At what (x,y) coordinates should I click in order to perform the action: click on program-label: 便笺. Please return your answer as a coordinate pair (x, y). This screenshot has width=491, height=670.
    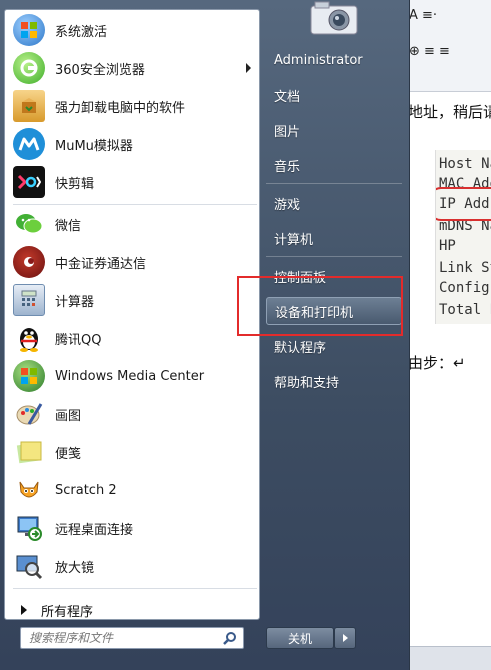
    Looking at the image, I should click on (68, 454).